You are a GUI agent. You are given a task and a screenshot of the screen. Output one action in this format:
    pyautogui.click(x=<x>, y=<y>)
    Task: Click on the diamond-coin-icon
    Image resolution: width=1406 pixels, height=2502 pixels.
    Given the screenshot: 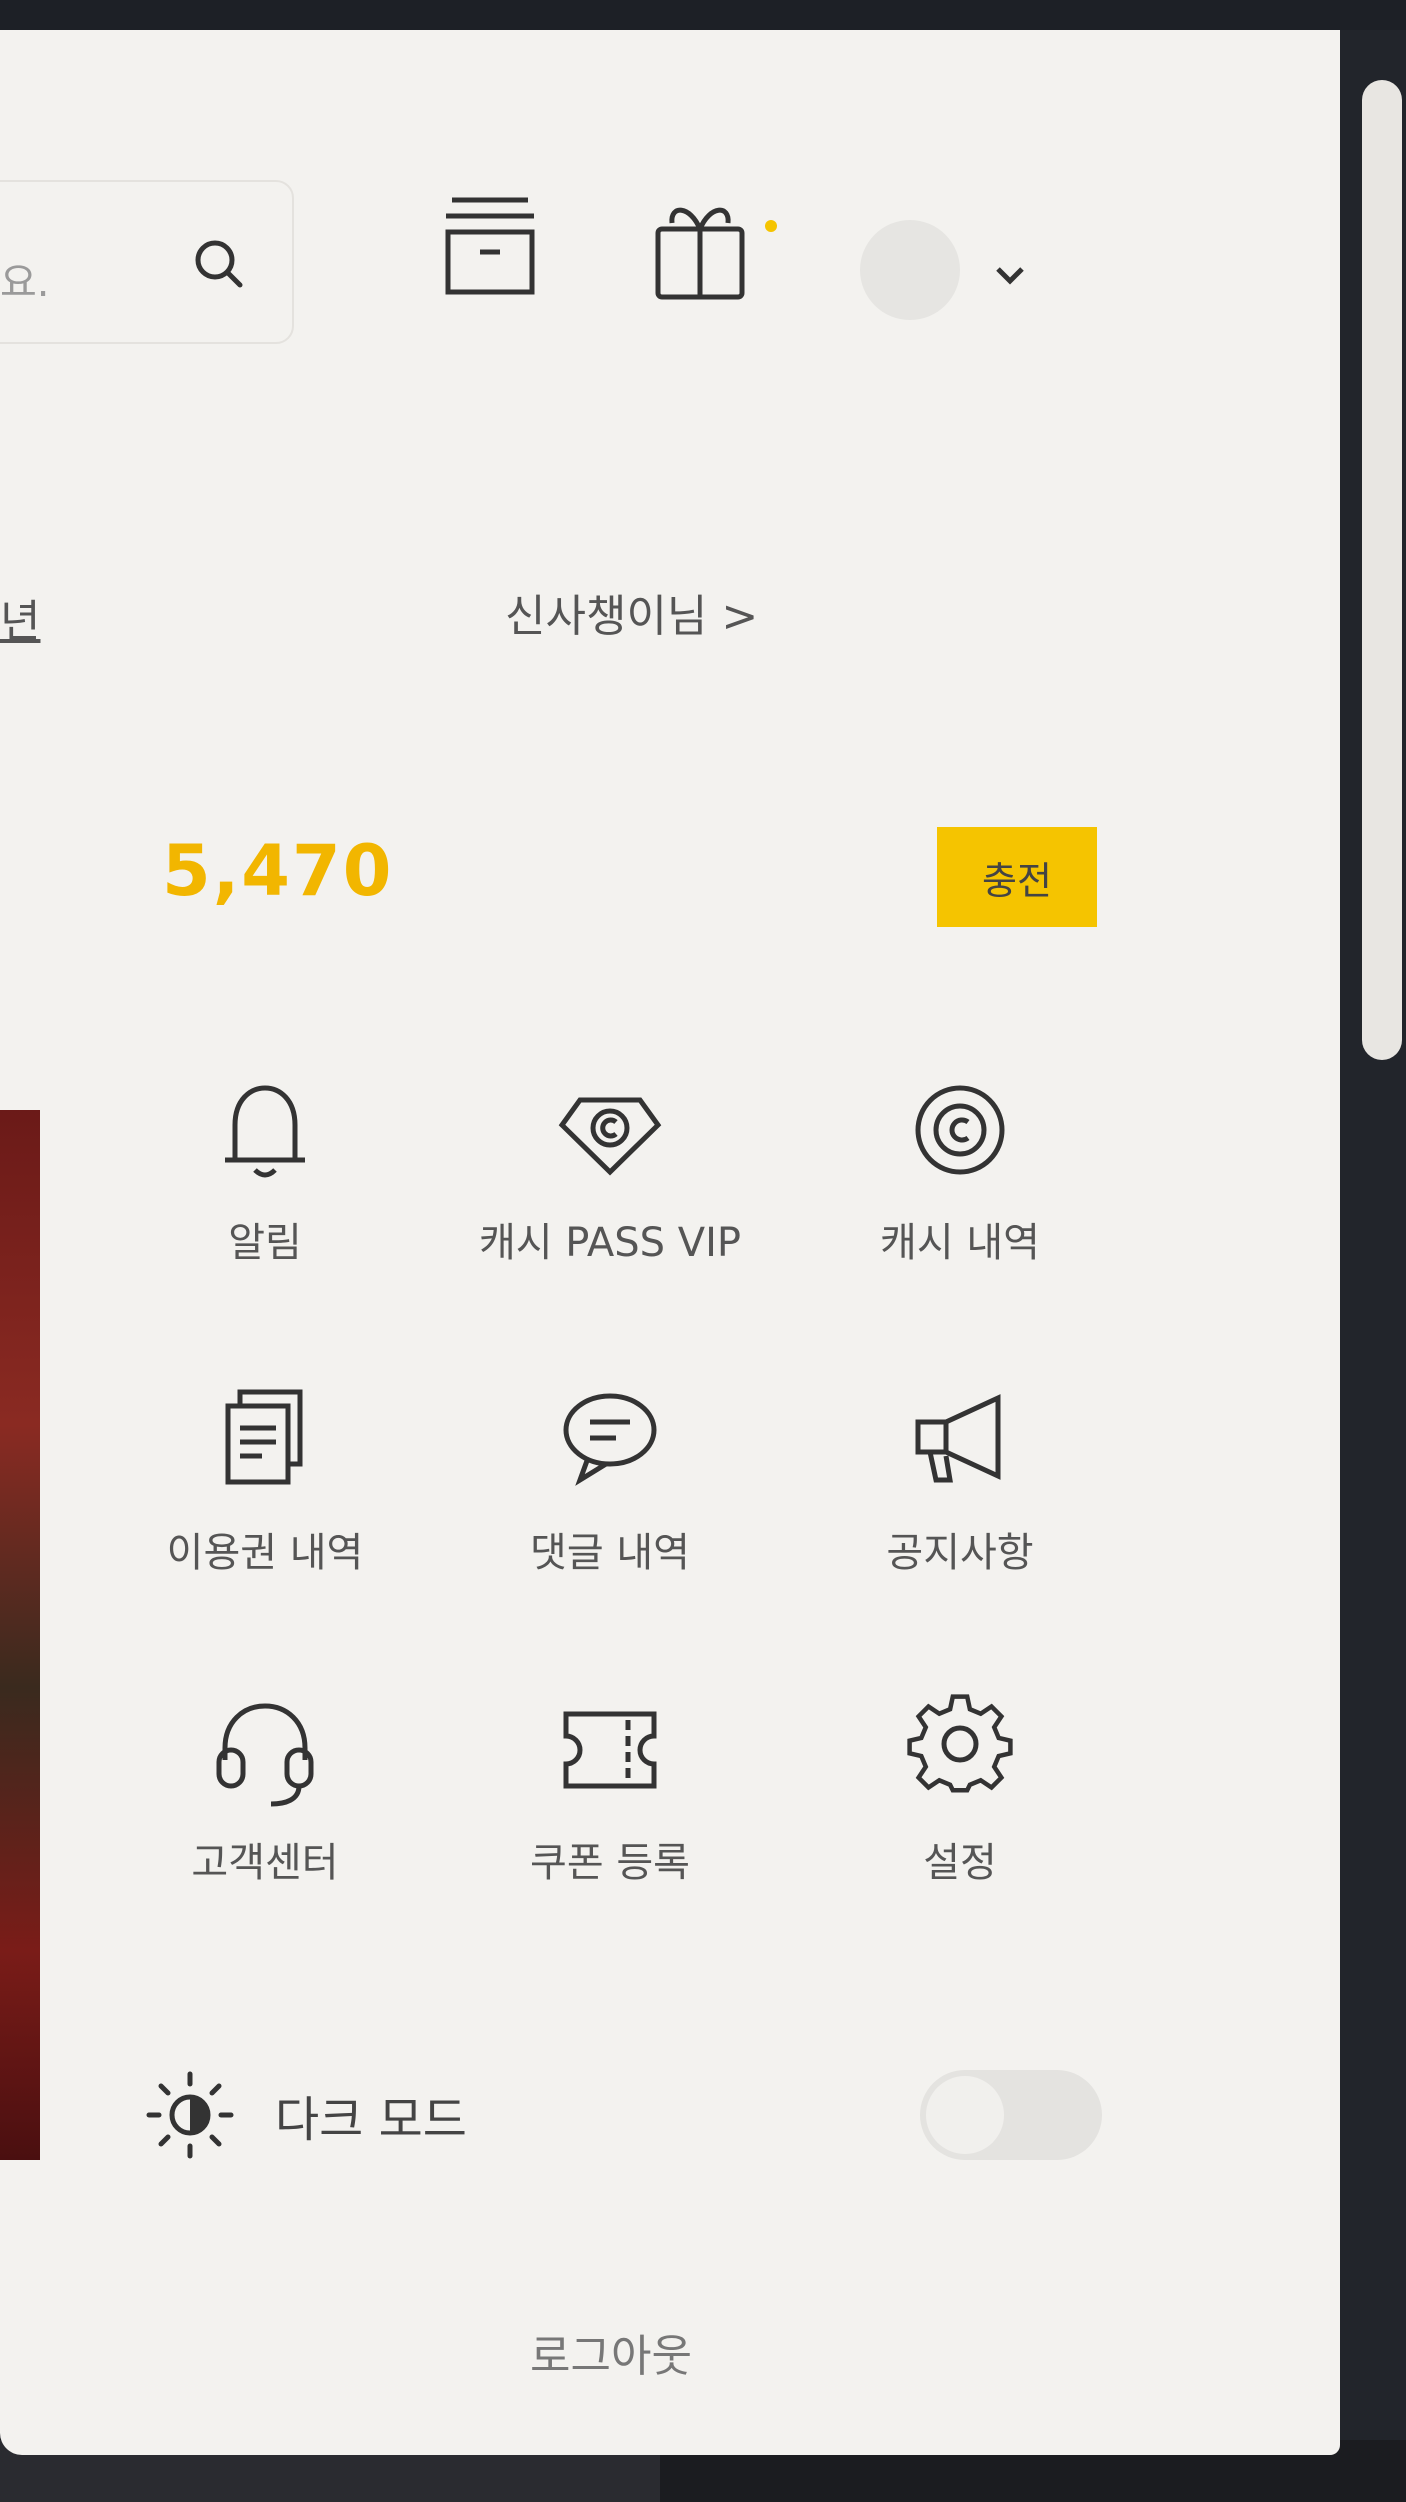 What is the action you would take?
    pyautogui.click(x=610, y=1136)
    